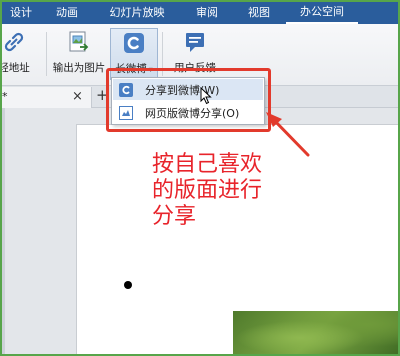 This screenshot has height=356, width=400. Describe the element at coordinates (316, 333) in the screenshot. I see `slide-photo` at that location.